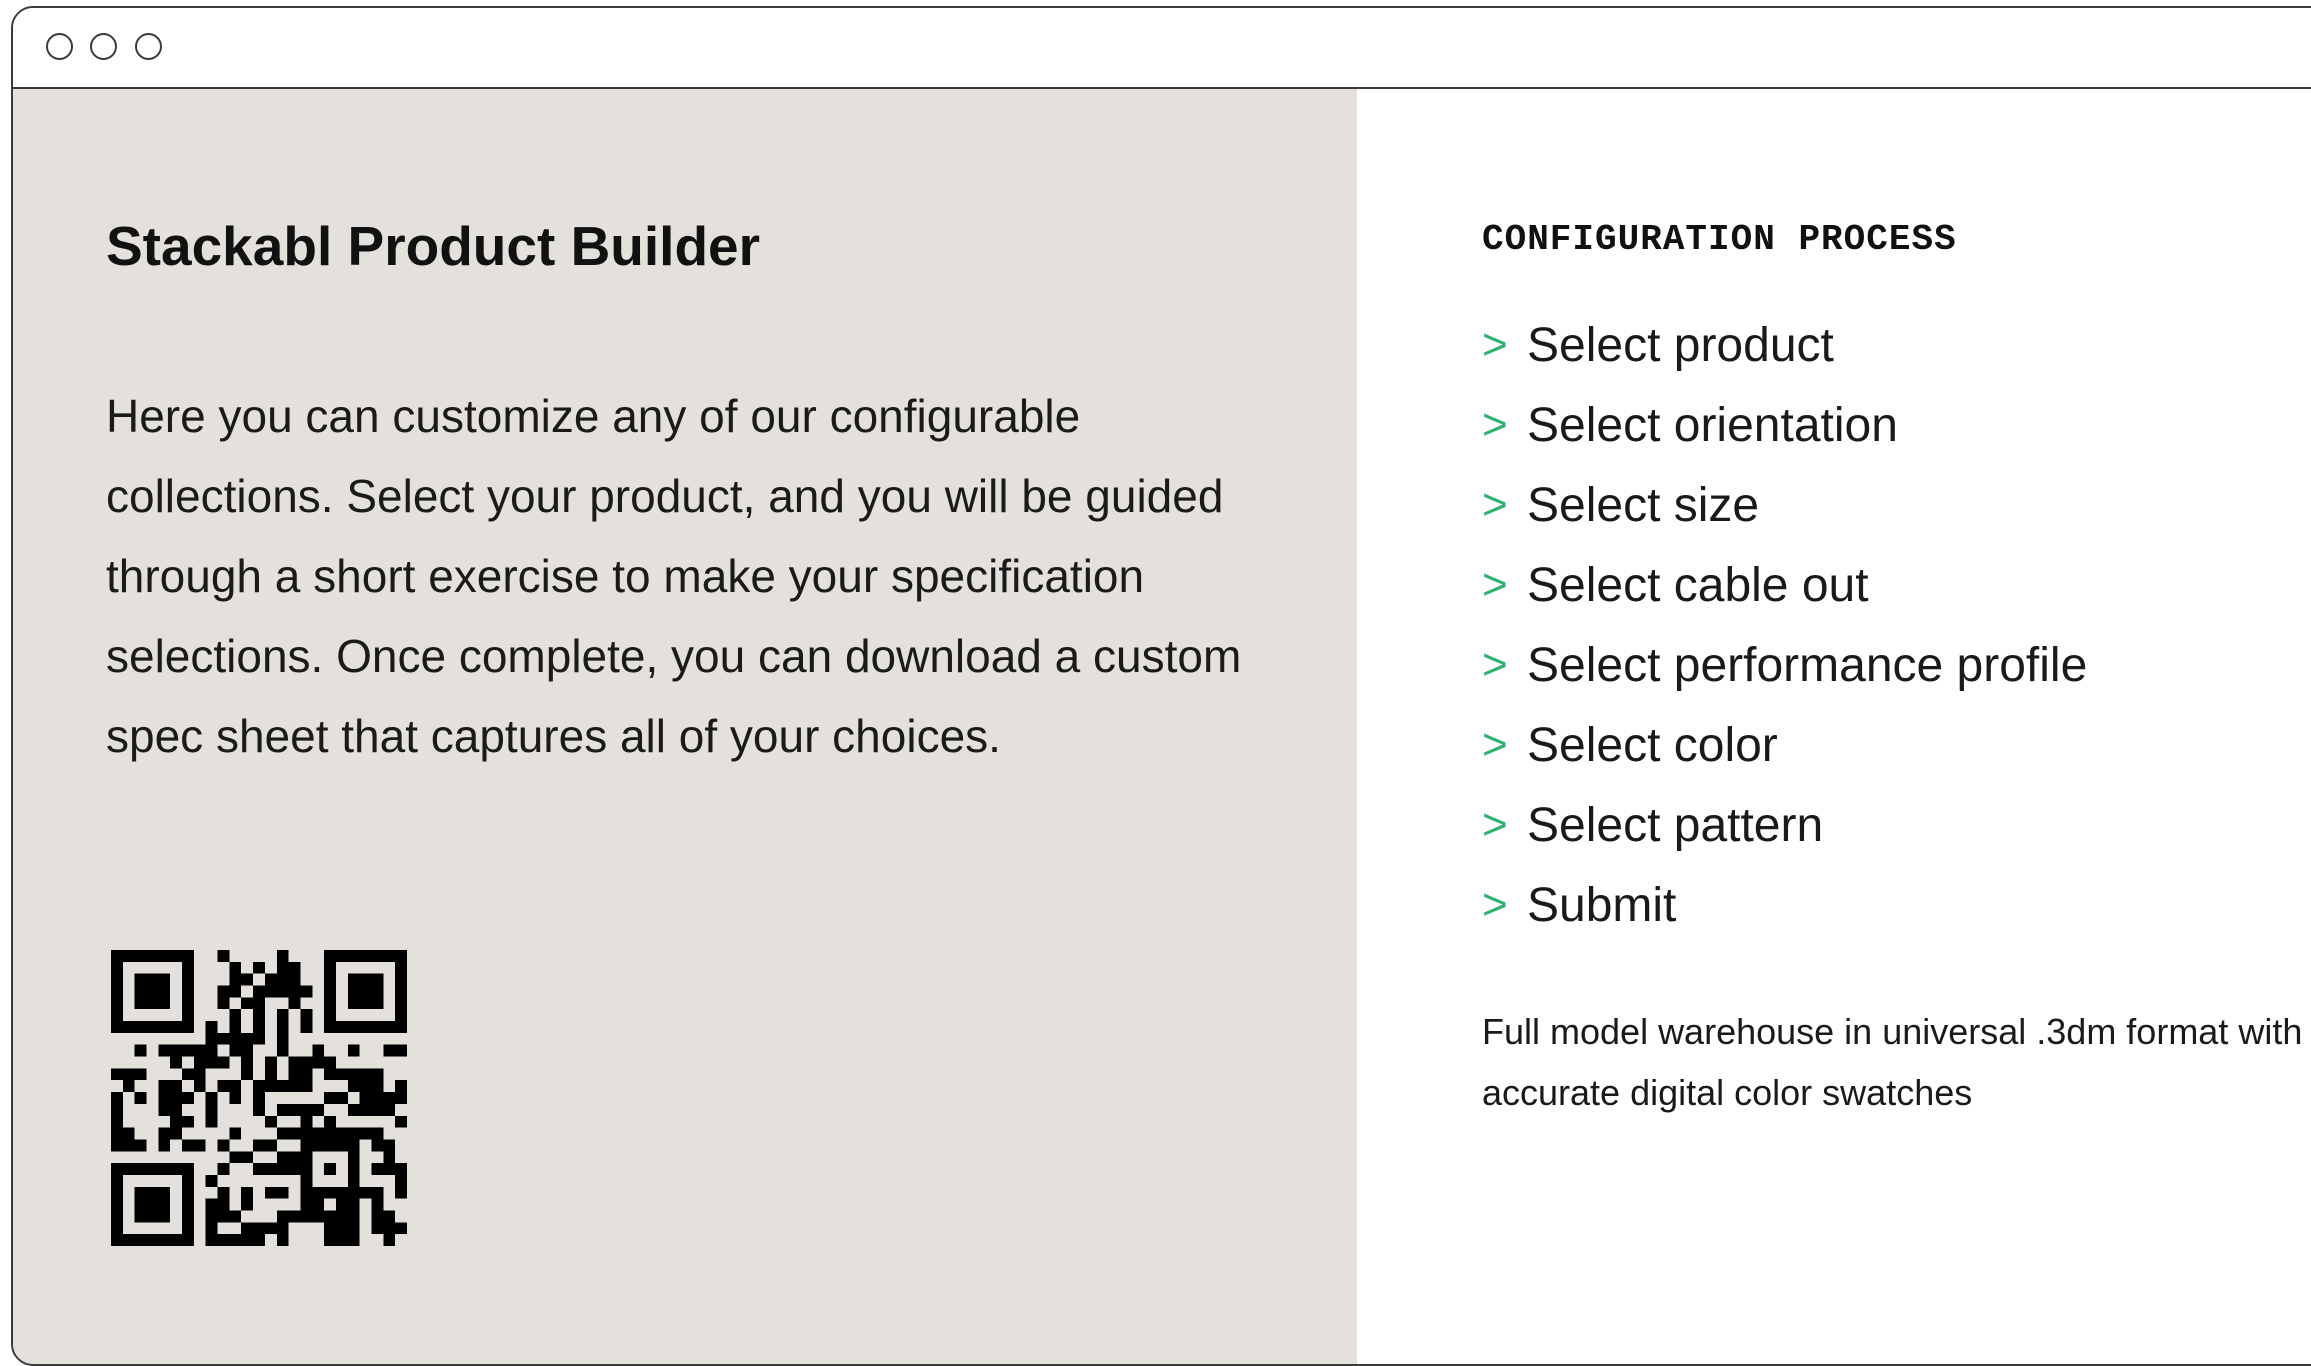  I want to click on window-control-minimize-icon, so click(103, 46).